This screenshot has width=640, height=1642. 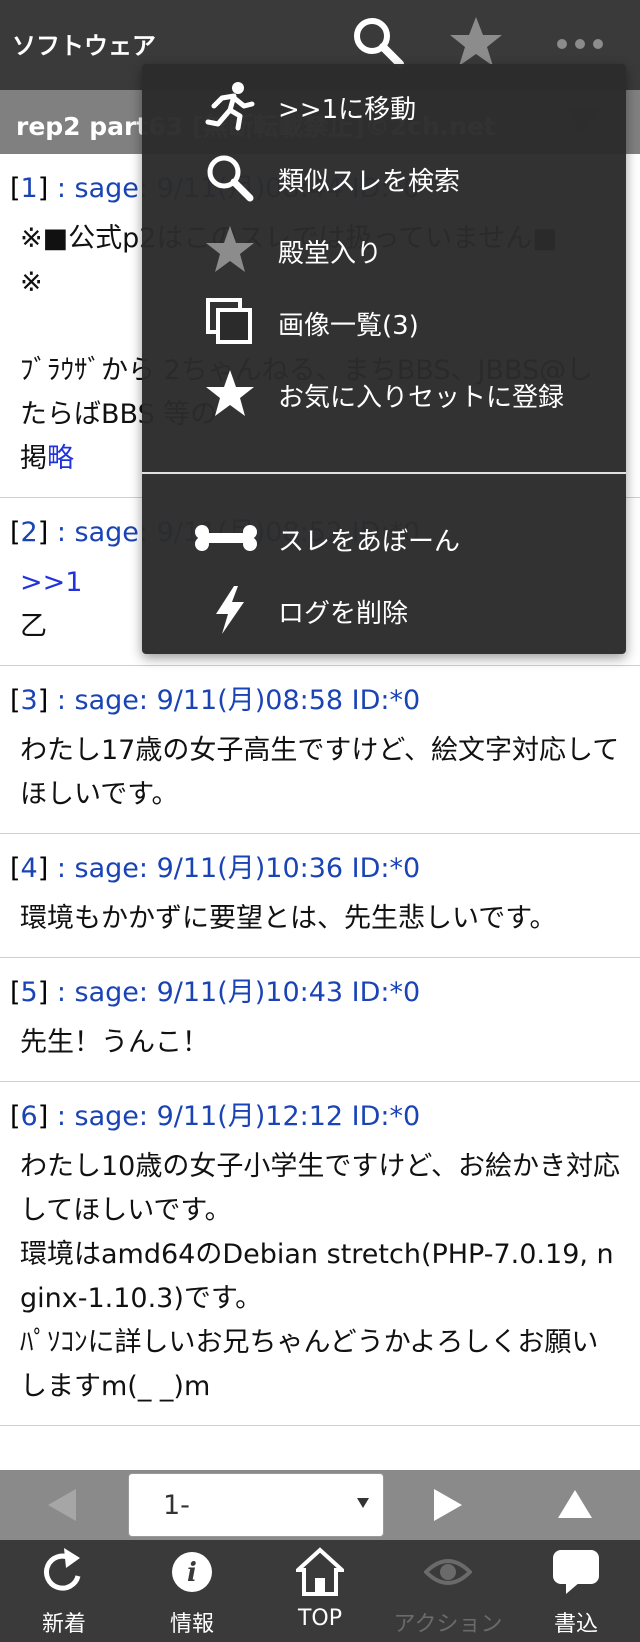 What do you see at coordinates (29, 700) in the screenshot?
I see `post-number: 3` at bounding box center [29, 700].